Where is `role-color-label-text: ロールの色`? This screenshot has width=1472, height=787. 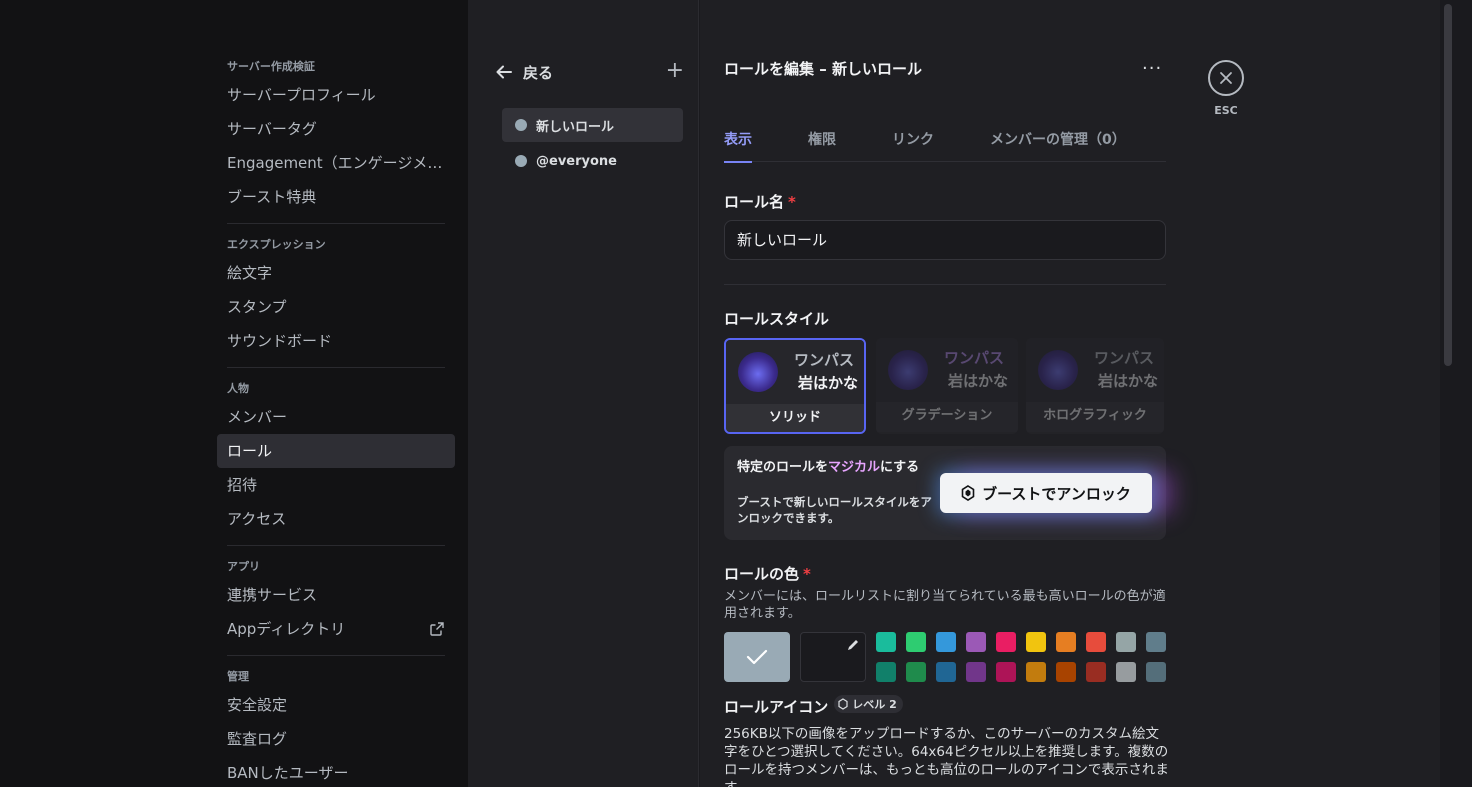 role-color-label-text: ロールの色 is located at coordinates (762, 574).